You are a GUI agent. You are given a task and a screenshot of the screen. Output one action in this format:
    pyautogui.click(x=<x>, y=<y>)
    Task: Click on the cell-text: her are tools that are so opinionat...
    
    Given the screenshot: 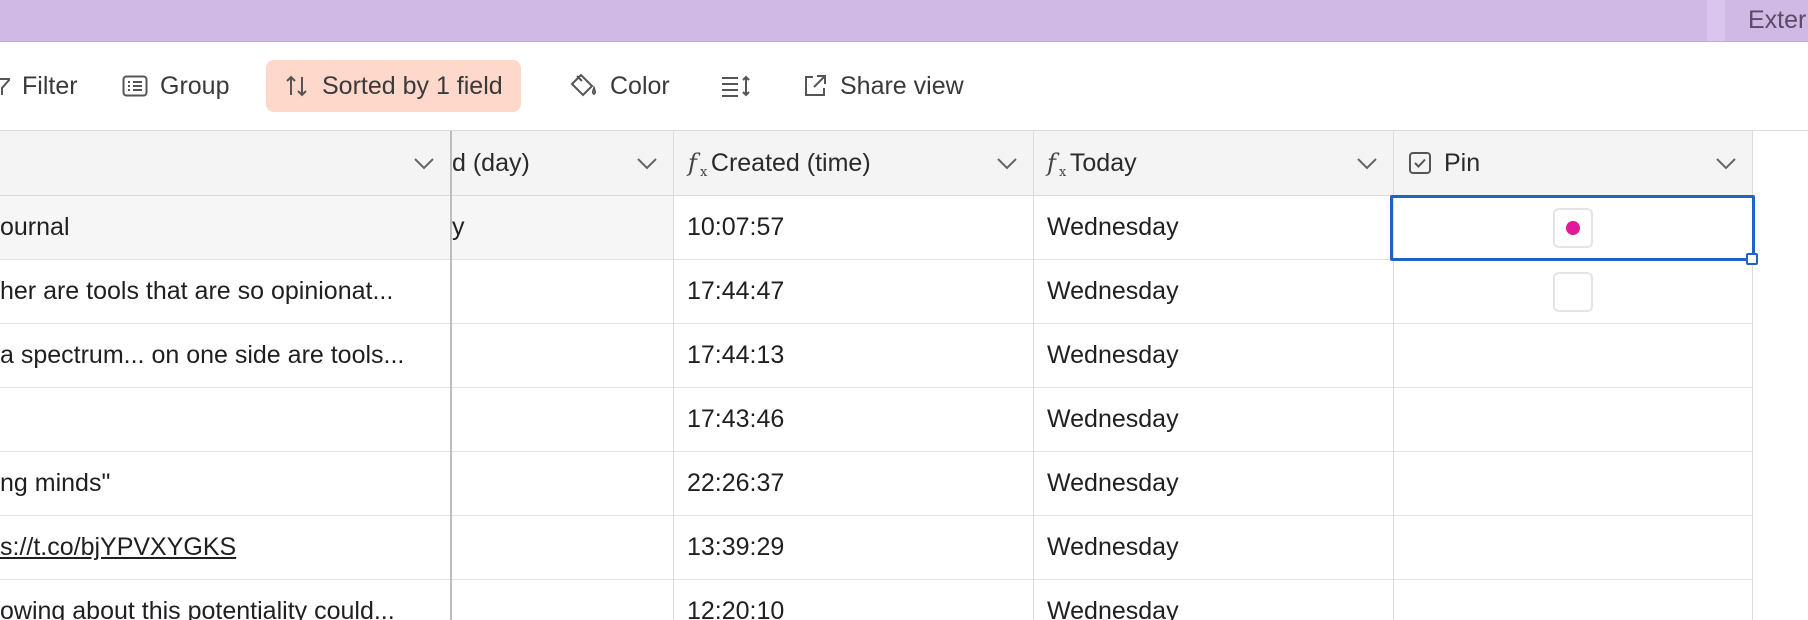 What is the action you would take?
    pyautogui.click(x=197, y=291)
    